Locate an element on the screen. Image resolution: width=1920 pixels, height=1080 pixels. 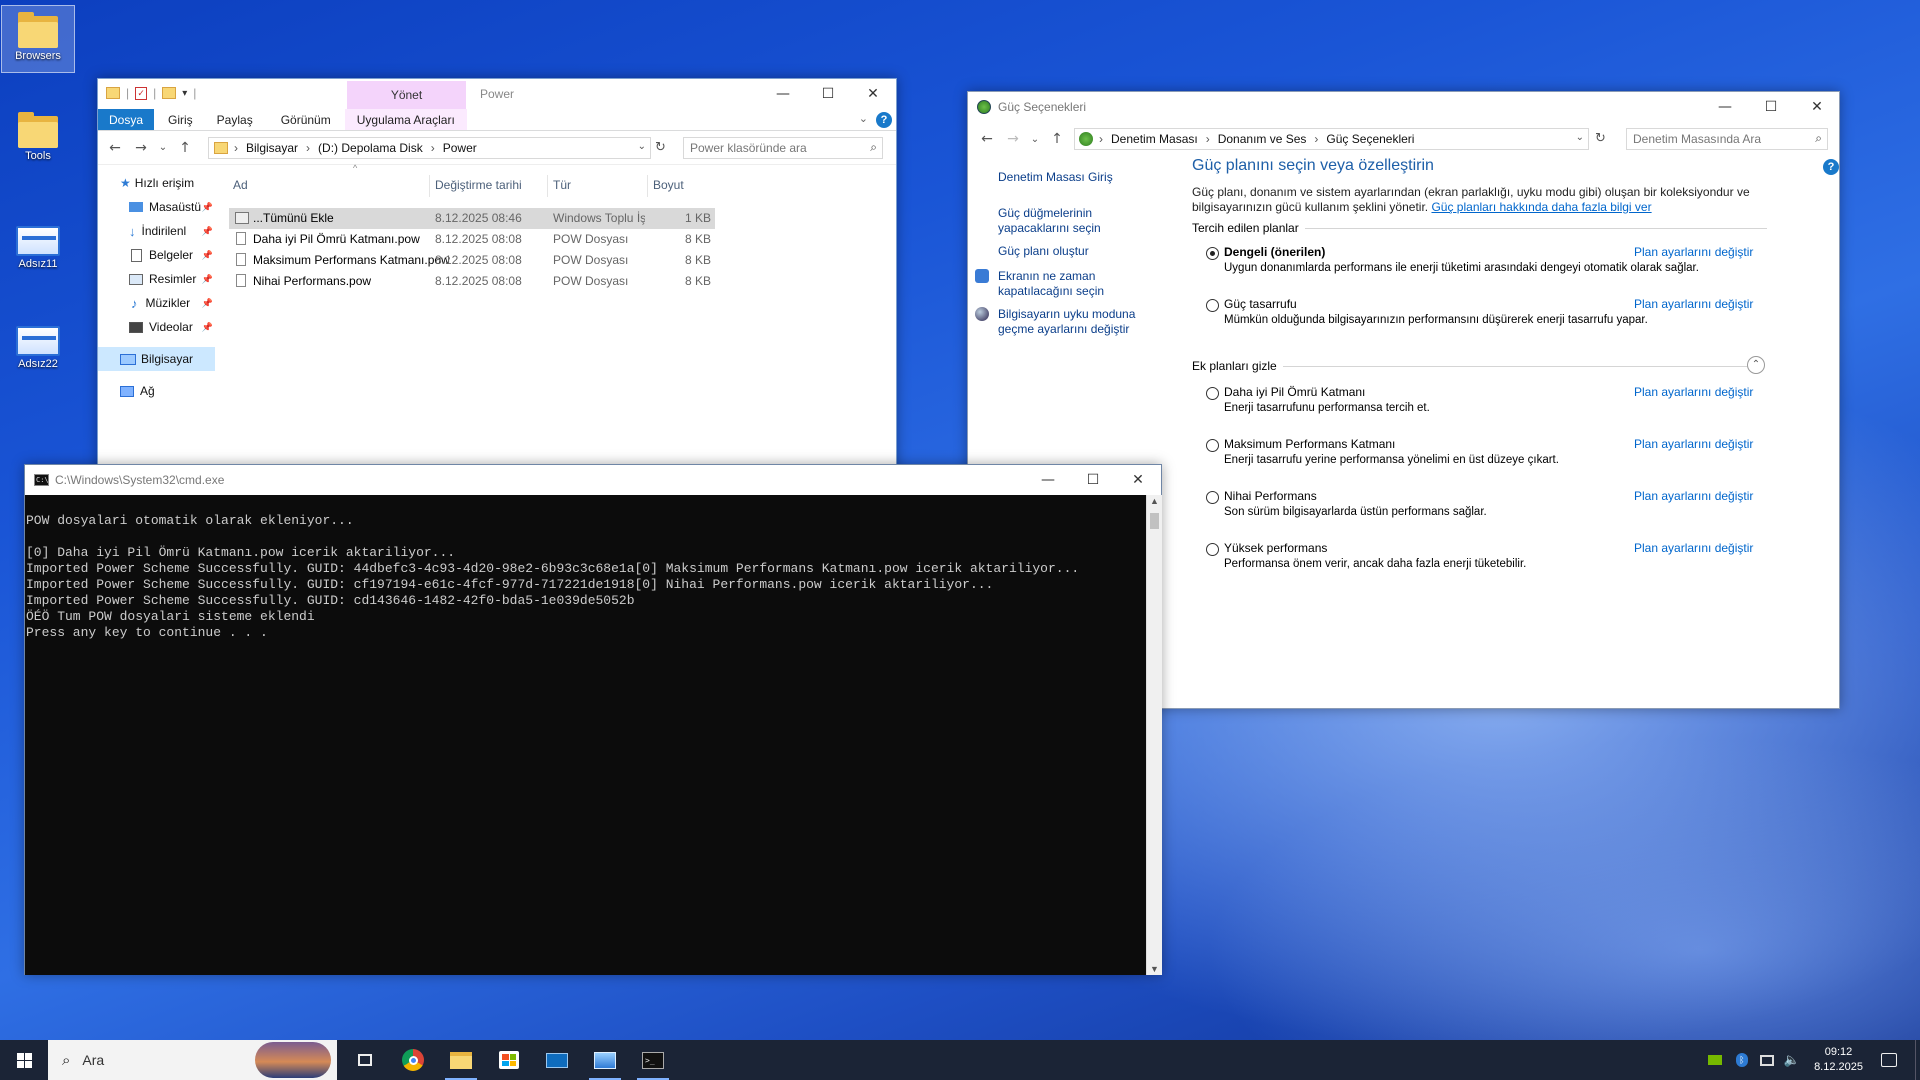
breadcrumb-computer: Bilgisayar is located at coordinates (272, 148).